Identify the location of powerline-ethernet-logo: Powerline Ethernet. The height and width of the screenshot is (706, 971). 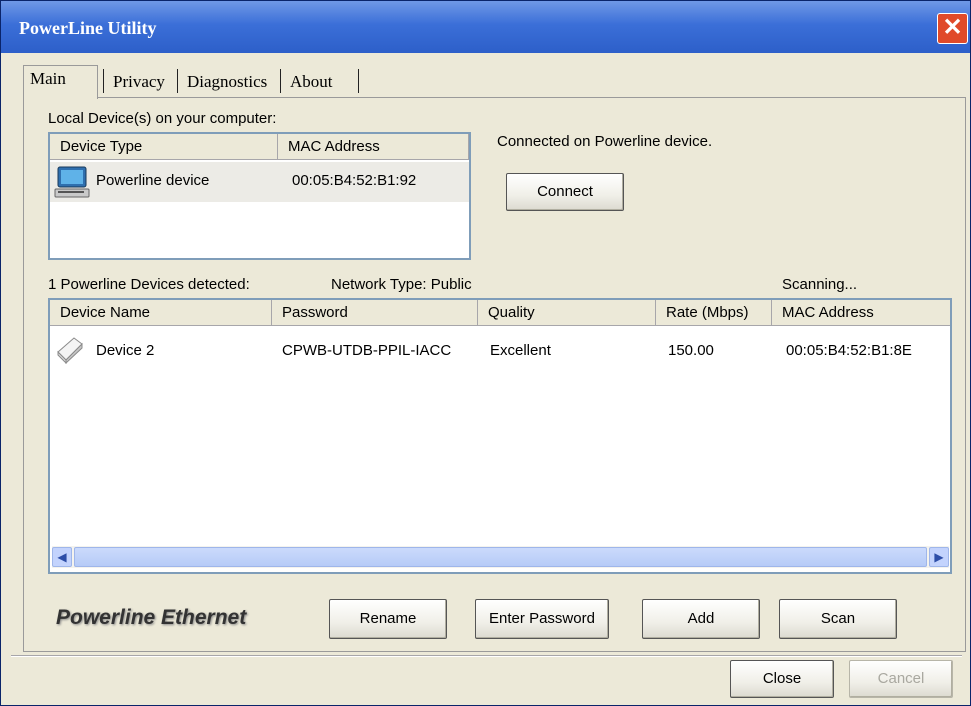
(151, 617).